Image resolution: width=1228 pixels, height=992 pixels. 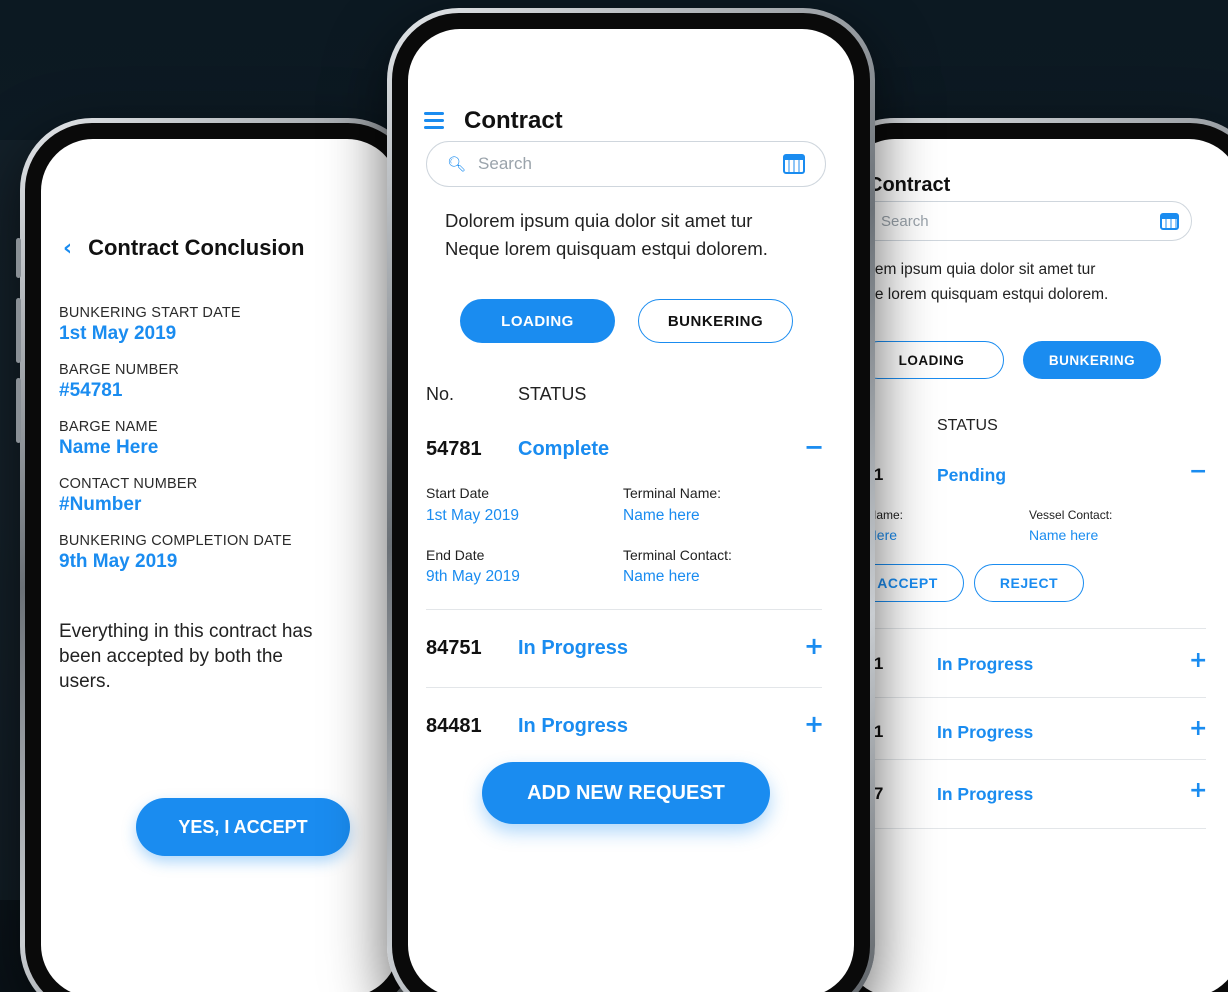 What do you see at coordinates (972, 475) in the screenshot?
I see `status-badge: Pending` at bounding box center [972, 475].